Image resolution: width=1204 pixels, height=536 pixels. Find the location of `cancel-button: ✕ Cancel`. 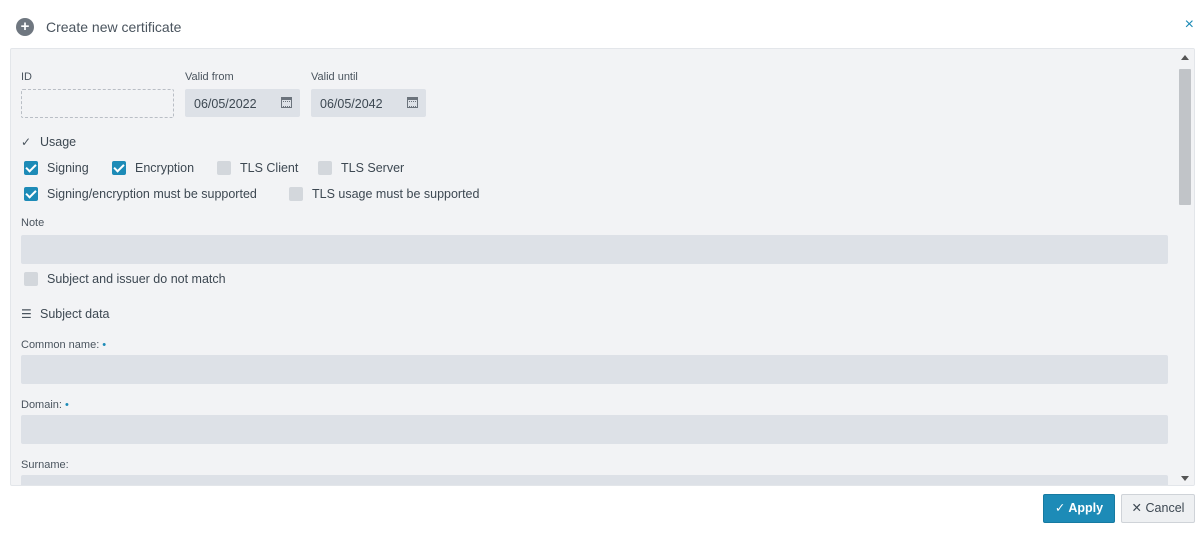

cancel-button: ✕ Cancel is located at coordinates (1158, 508).